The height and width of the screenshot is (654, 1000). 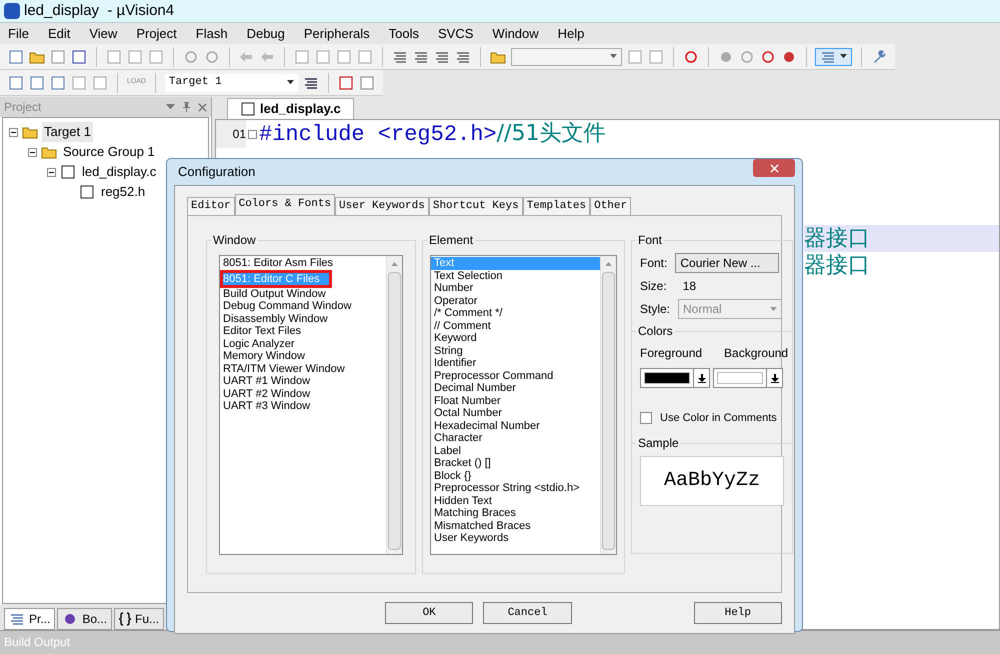 What do you see at coordinates (103, 34) in the screenshot?
I see `menu-item: View` at bounding box center [103, 34].